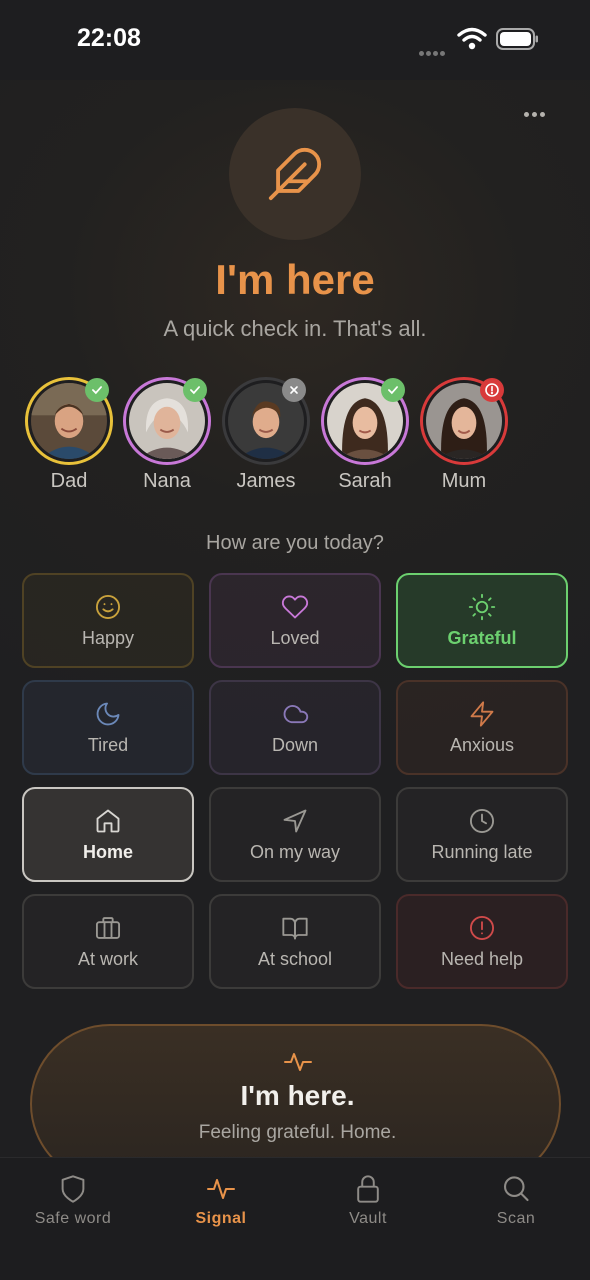 This screenshot has width=590, height=1280. What do you see at coordinates (464, 481) in the screenshot?
I see `contact-name: Mum` at bounding box center [464, 481].